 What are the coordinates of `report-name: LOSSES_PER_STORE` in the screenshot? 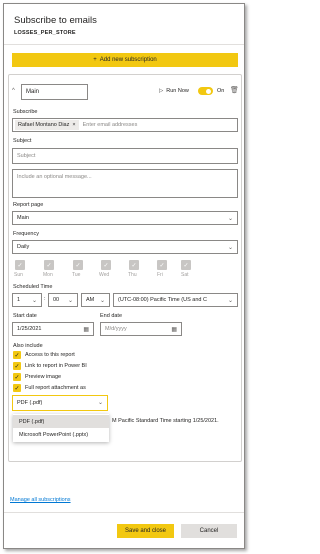 It's located at (45, 33).